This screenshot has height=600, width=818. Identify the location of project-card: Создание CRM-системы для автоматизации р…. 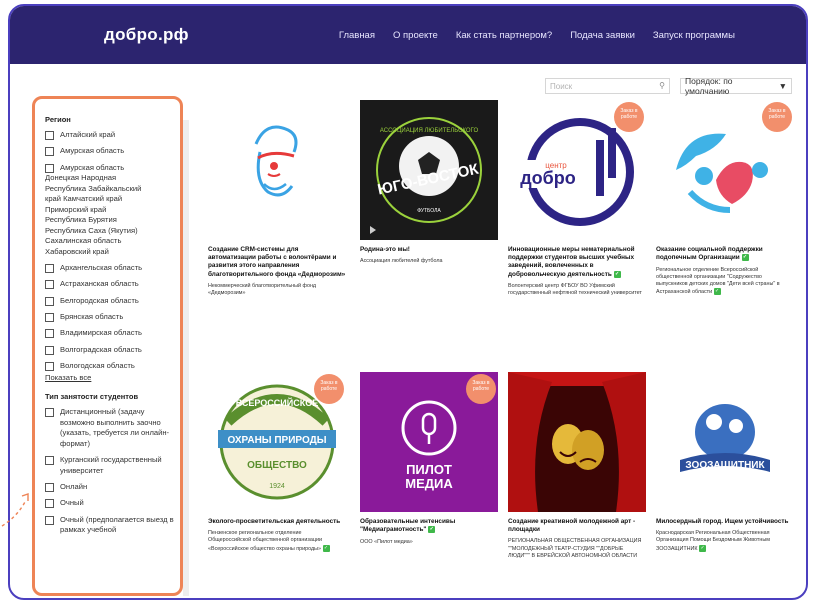
(277, 198).